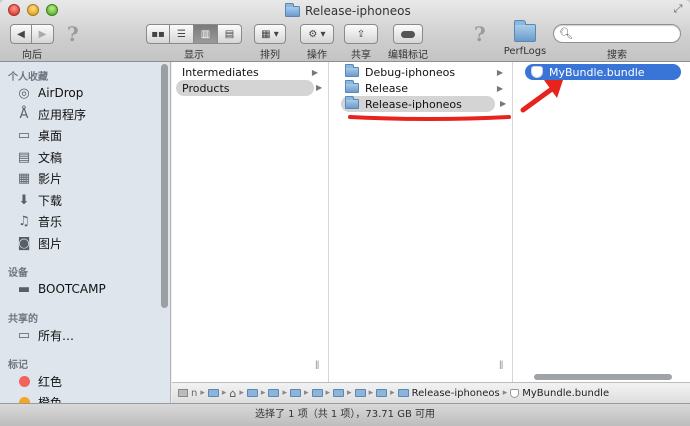 The image size is (690, 426). What do you see at coordinates (62, 114) in the screenshot?
I see `sidebar-item-label: 应用程序` at bounding box center [62, 114].